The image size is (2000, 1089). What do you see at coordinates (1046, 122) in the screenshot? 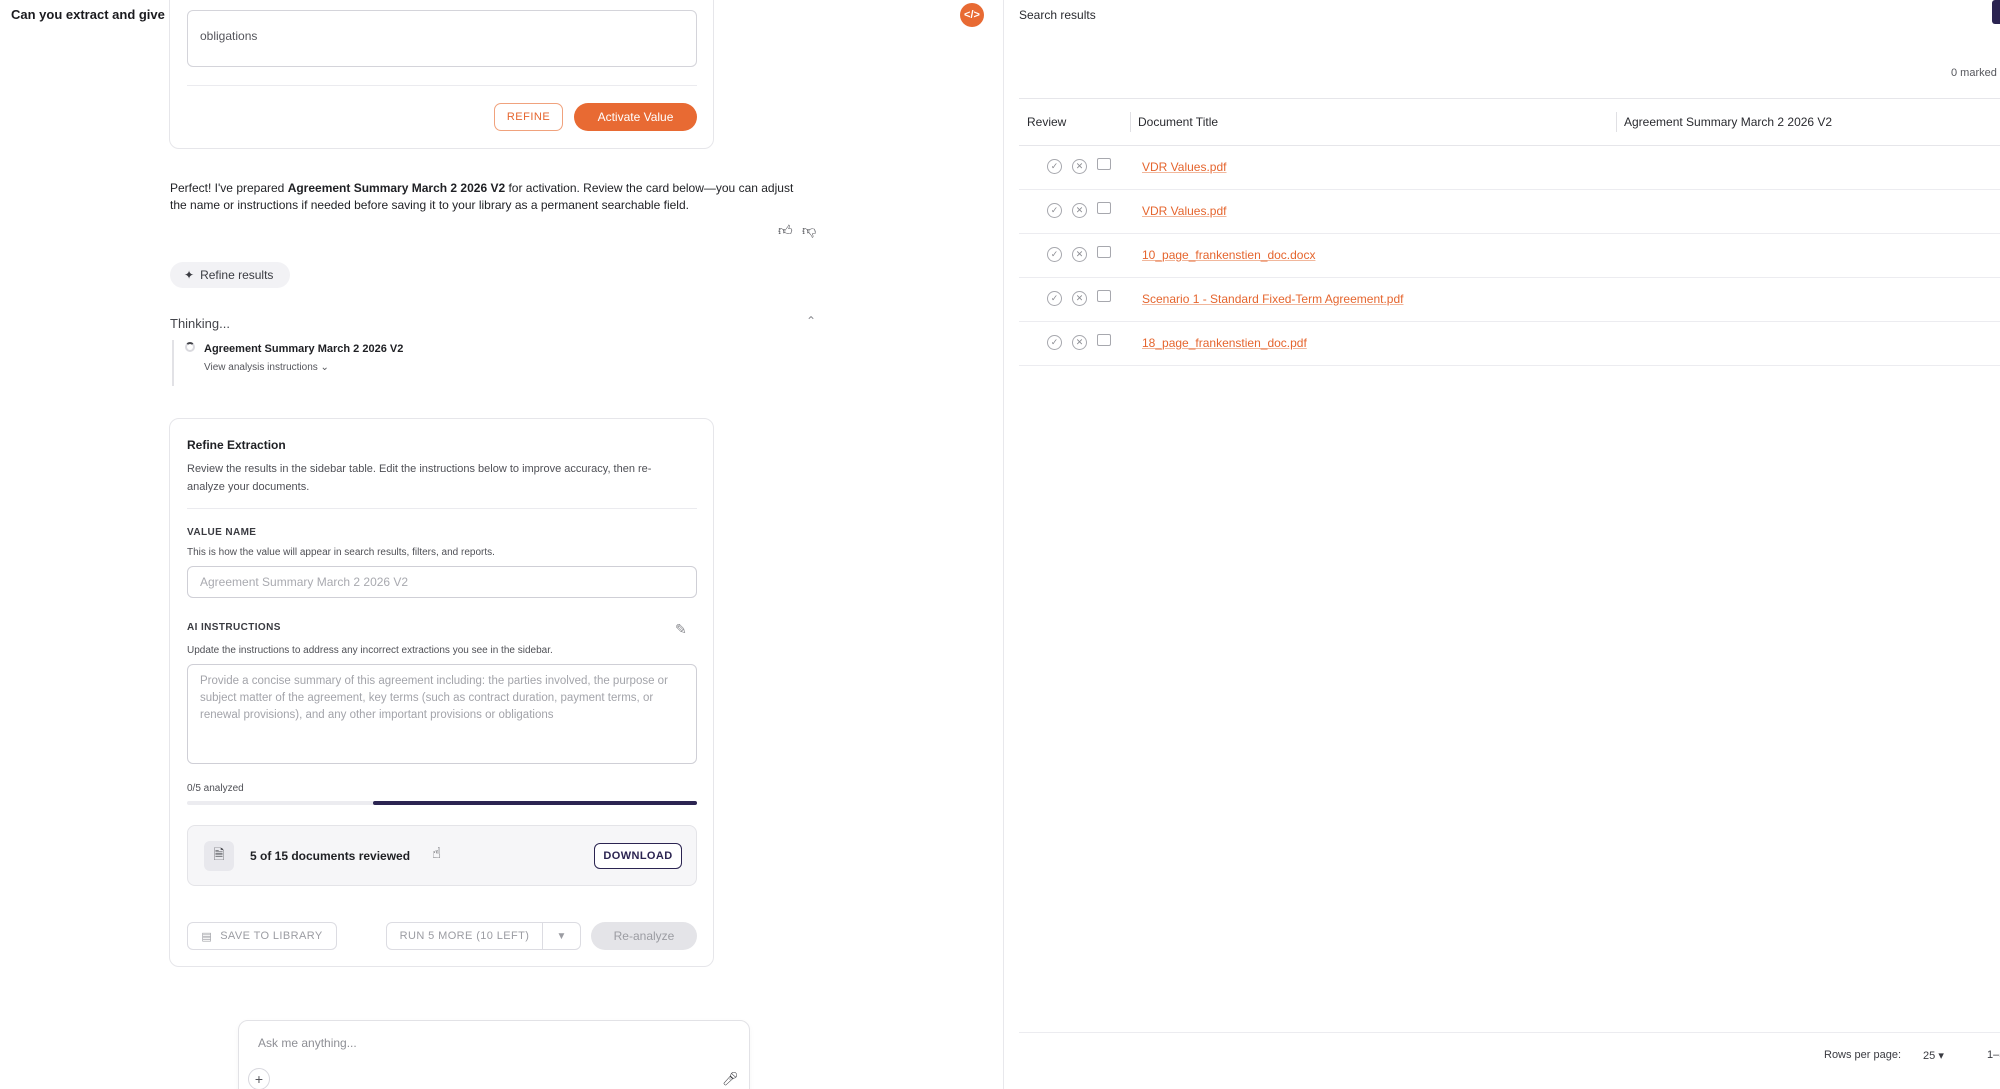
I see `column-header-review: Review` at bounding box center [1046, 122].